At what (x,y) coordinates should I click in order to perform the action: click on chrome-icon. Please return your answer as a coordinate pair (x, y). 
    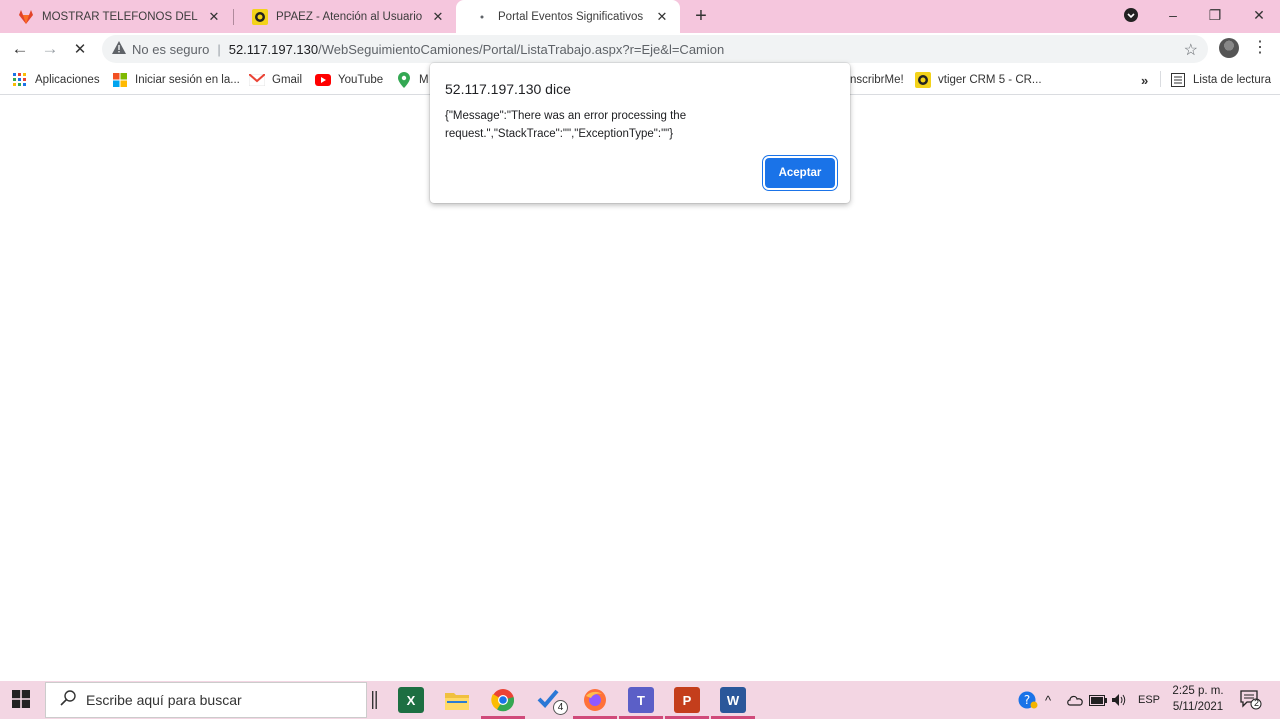
    Looking at the image, I should click on (503, 700).